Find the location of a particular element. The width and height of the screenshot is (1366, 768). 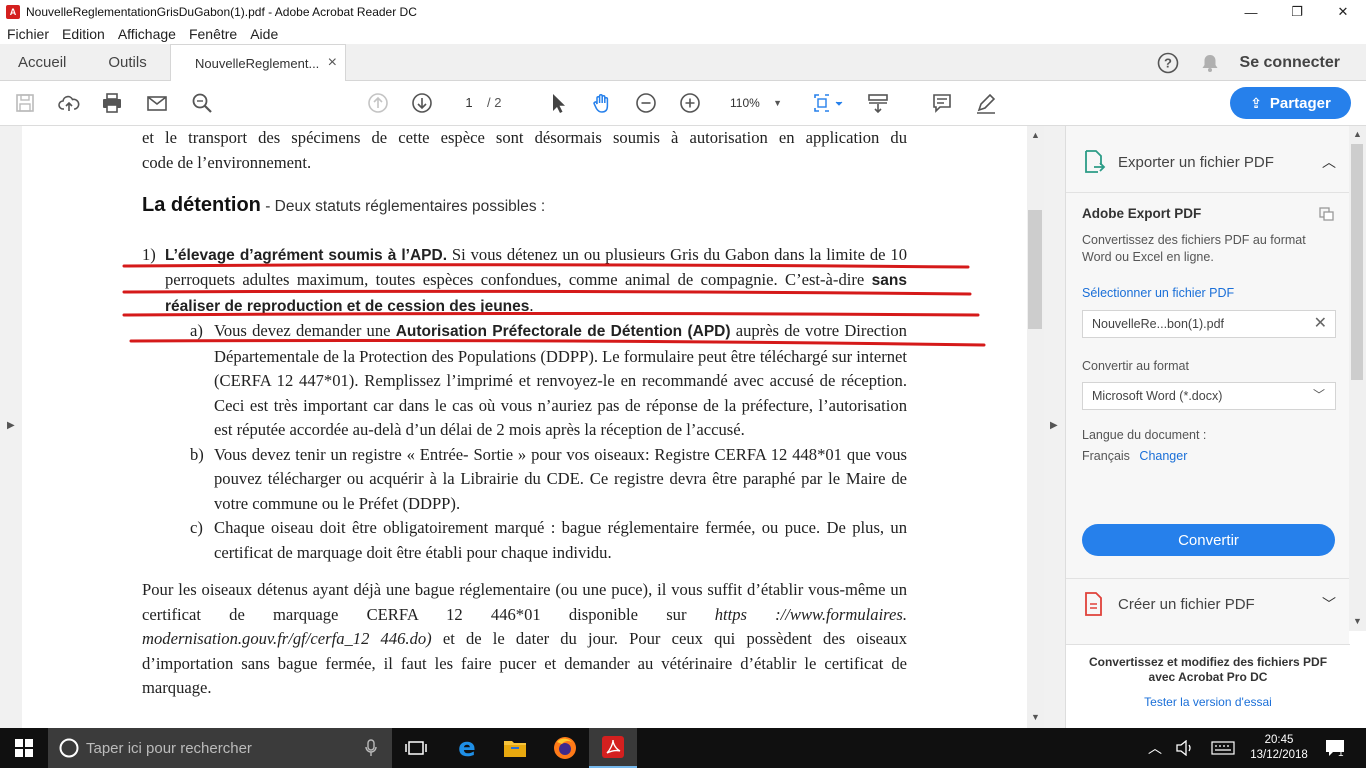

clear-file-icon: ✕ is located at coordinates (1320, 324).